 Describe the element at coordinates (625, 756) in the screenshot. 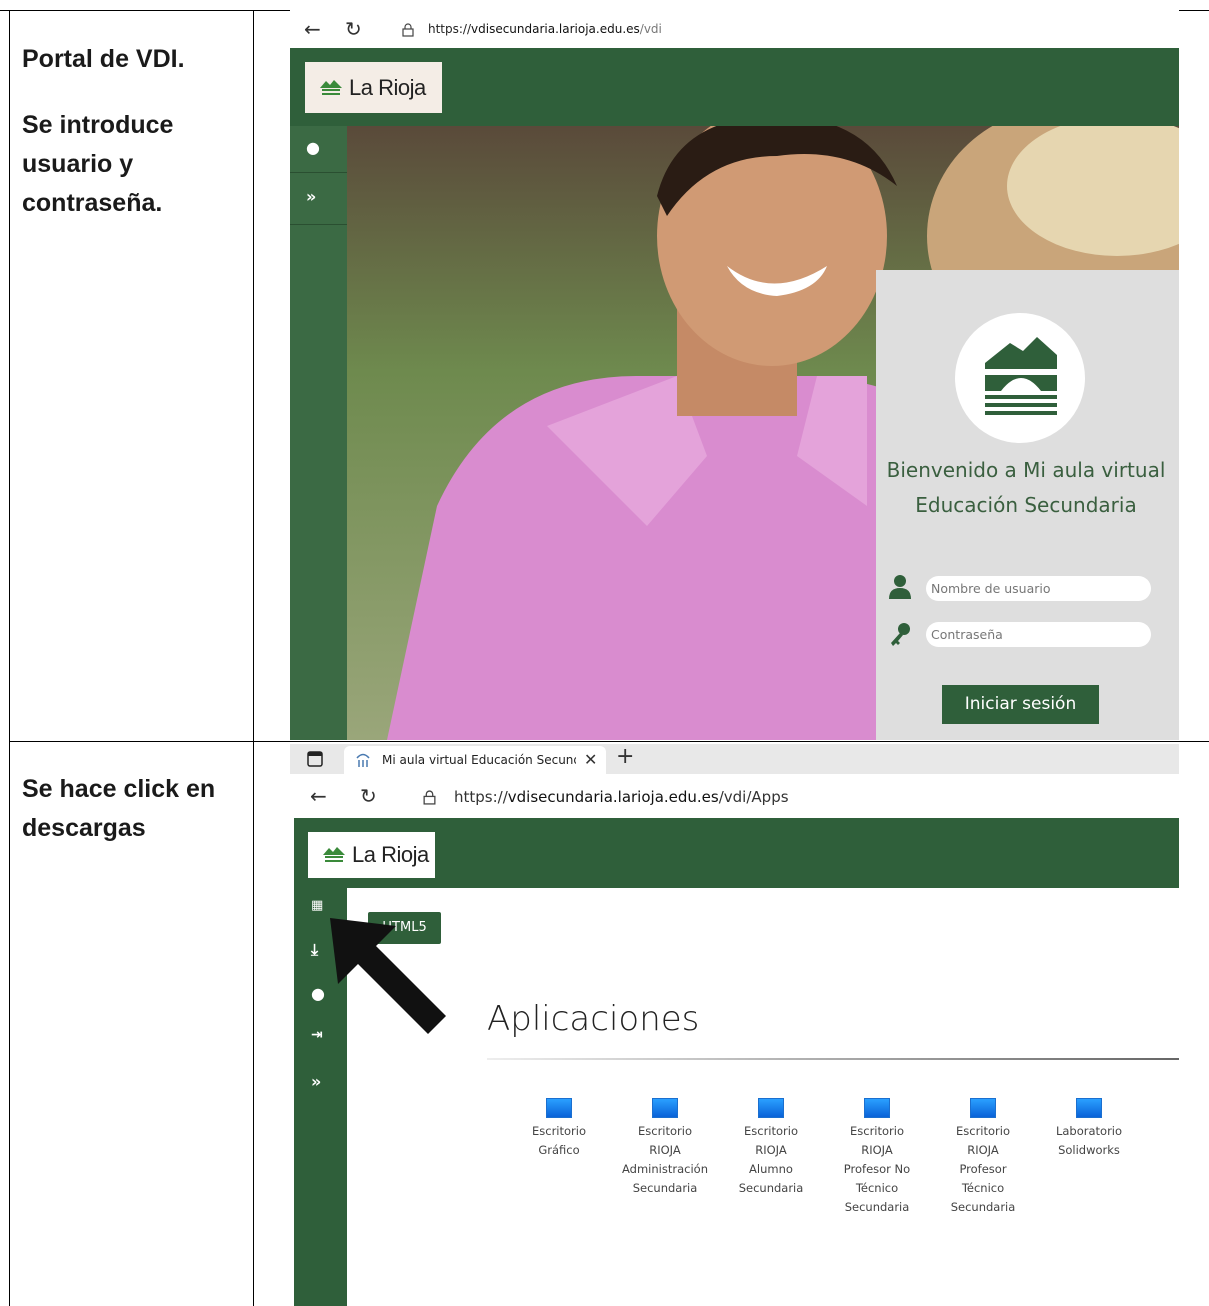

I see `new-tab-icon: +` at that location.